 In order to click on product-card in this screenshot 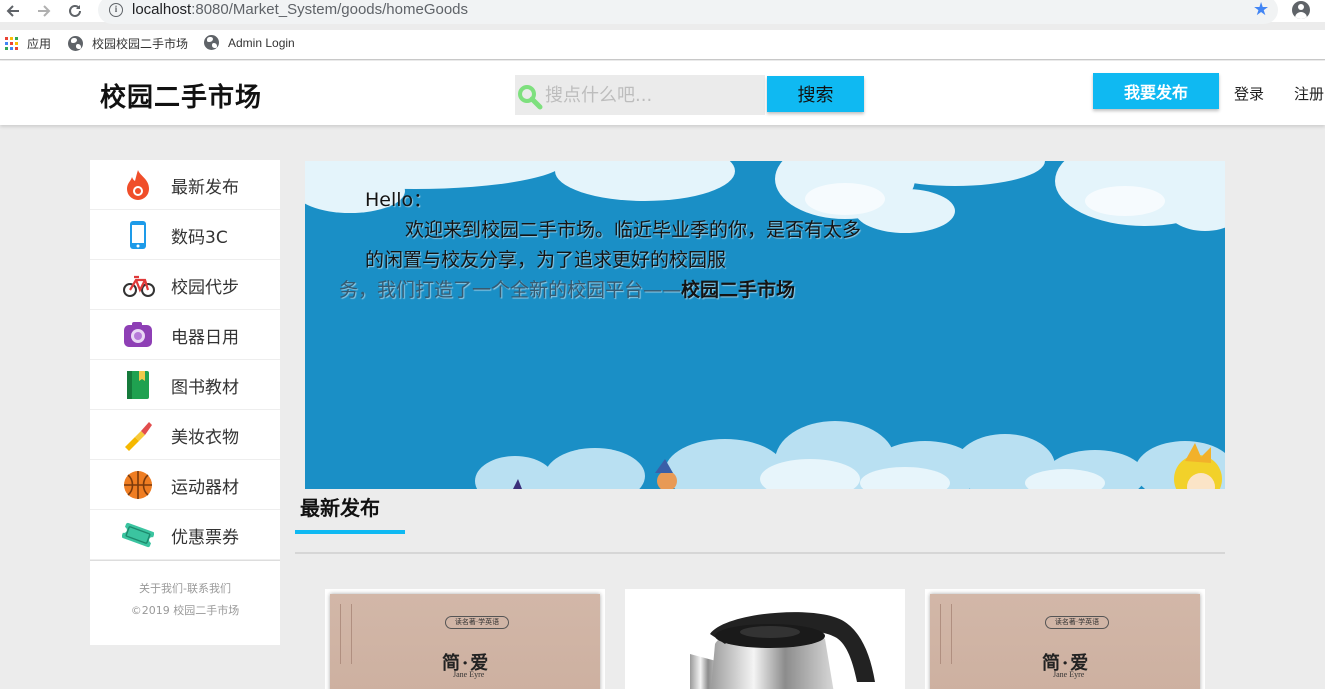, I will do `click(765, 639)`.